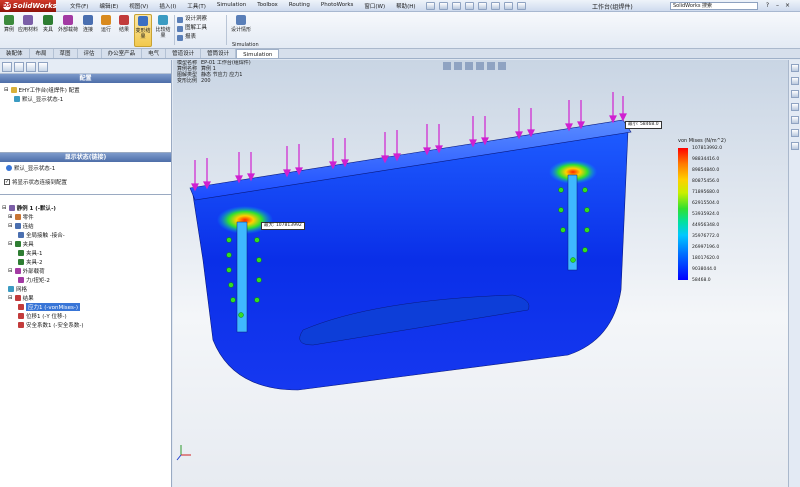 This screenshot has height=487, width=800. I want to click on tab-office: 办公室产品, so click(122, 53).